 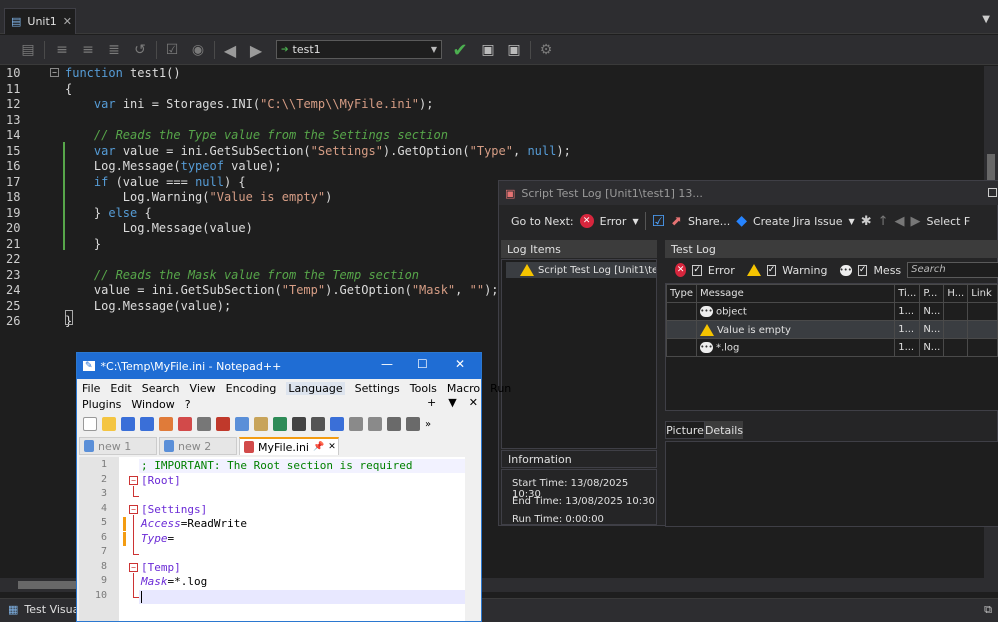 What do you see at coordinates (315, 388) in the screenshot?
I see `menu-item-language: Language` at bounding box center [315, 388].